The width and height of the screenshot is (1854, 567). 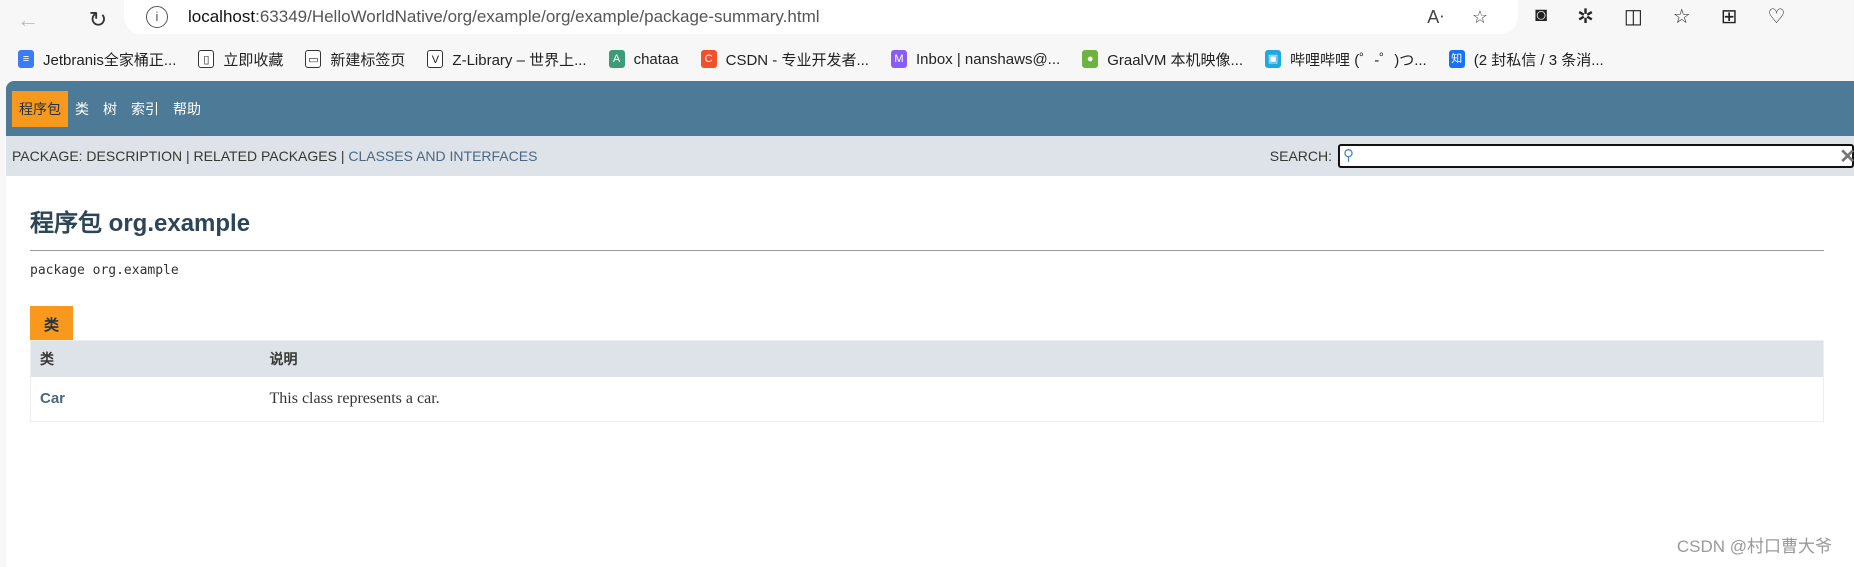 What do you see at coordinates (1754, 546) in the screenshot?
I see `watermark: CSDN @村口曹大爷` at bounding box center [1754, 546].